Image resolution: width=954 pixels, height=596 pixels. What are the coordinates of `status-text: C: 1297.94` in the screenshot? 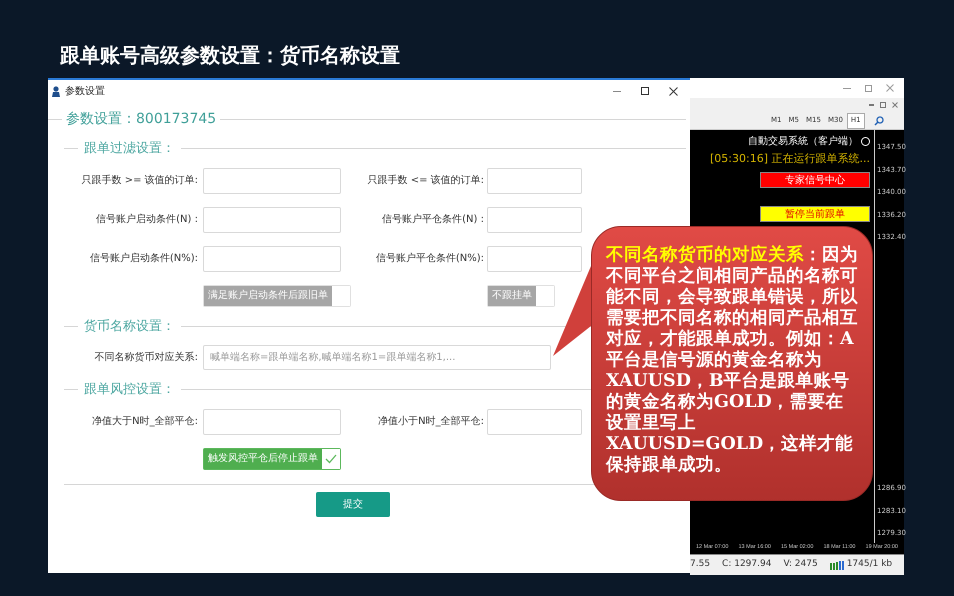 It's located at (747, 565).